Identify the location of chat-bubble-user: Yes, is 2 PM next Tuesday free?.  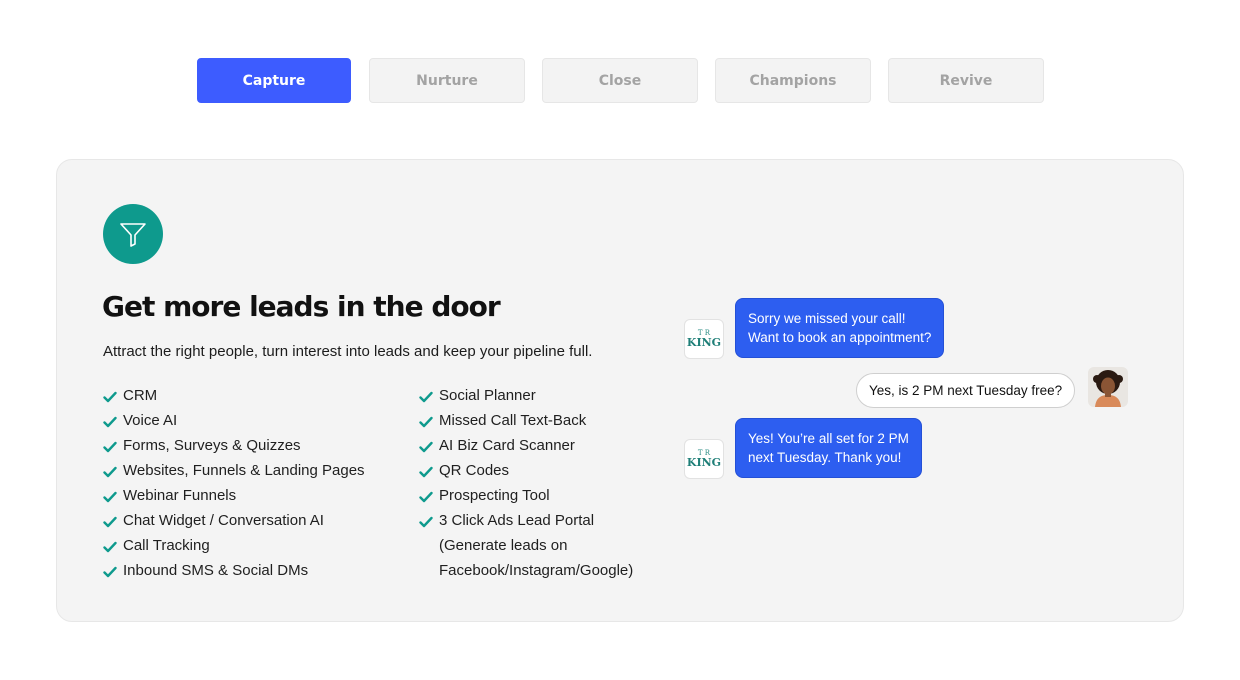
(966, 390).